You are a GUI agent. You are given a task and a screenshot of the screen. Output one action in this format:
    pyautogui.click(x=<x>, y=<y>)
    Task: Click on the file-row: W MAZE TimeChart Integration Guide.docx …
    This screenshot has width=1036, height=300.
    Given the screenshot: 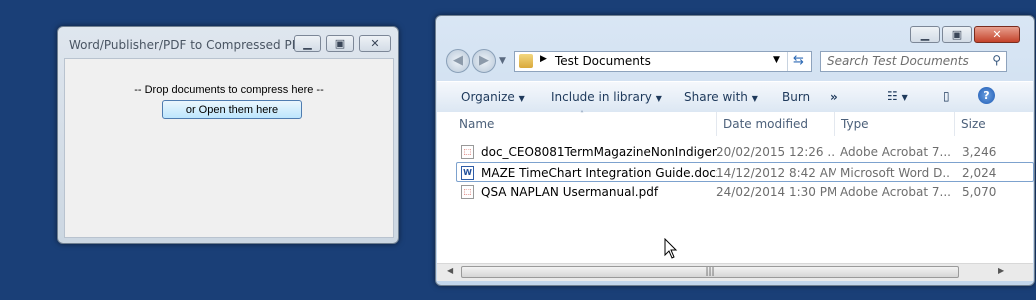 What is the action you would take?
    pyautogui.click(x=745, y=172)
    